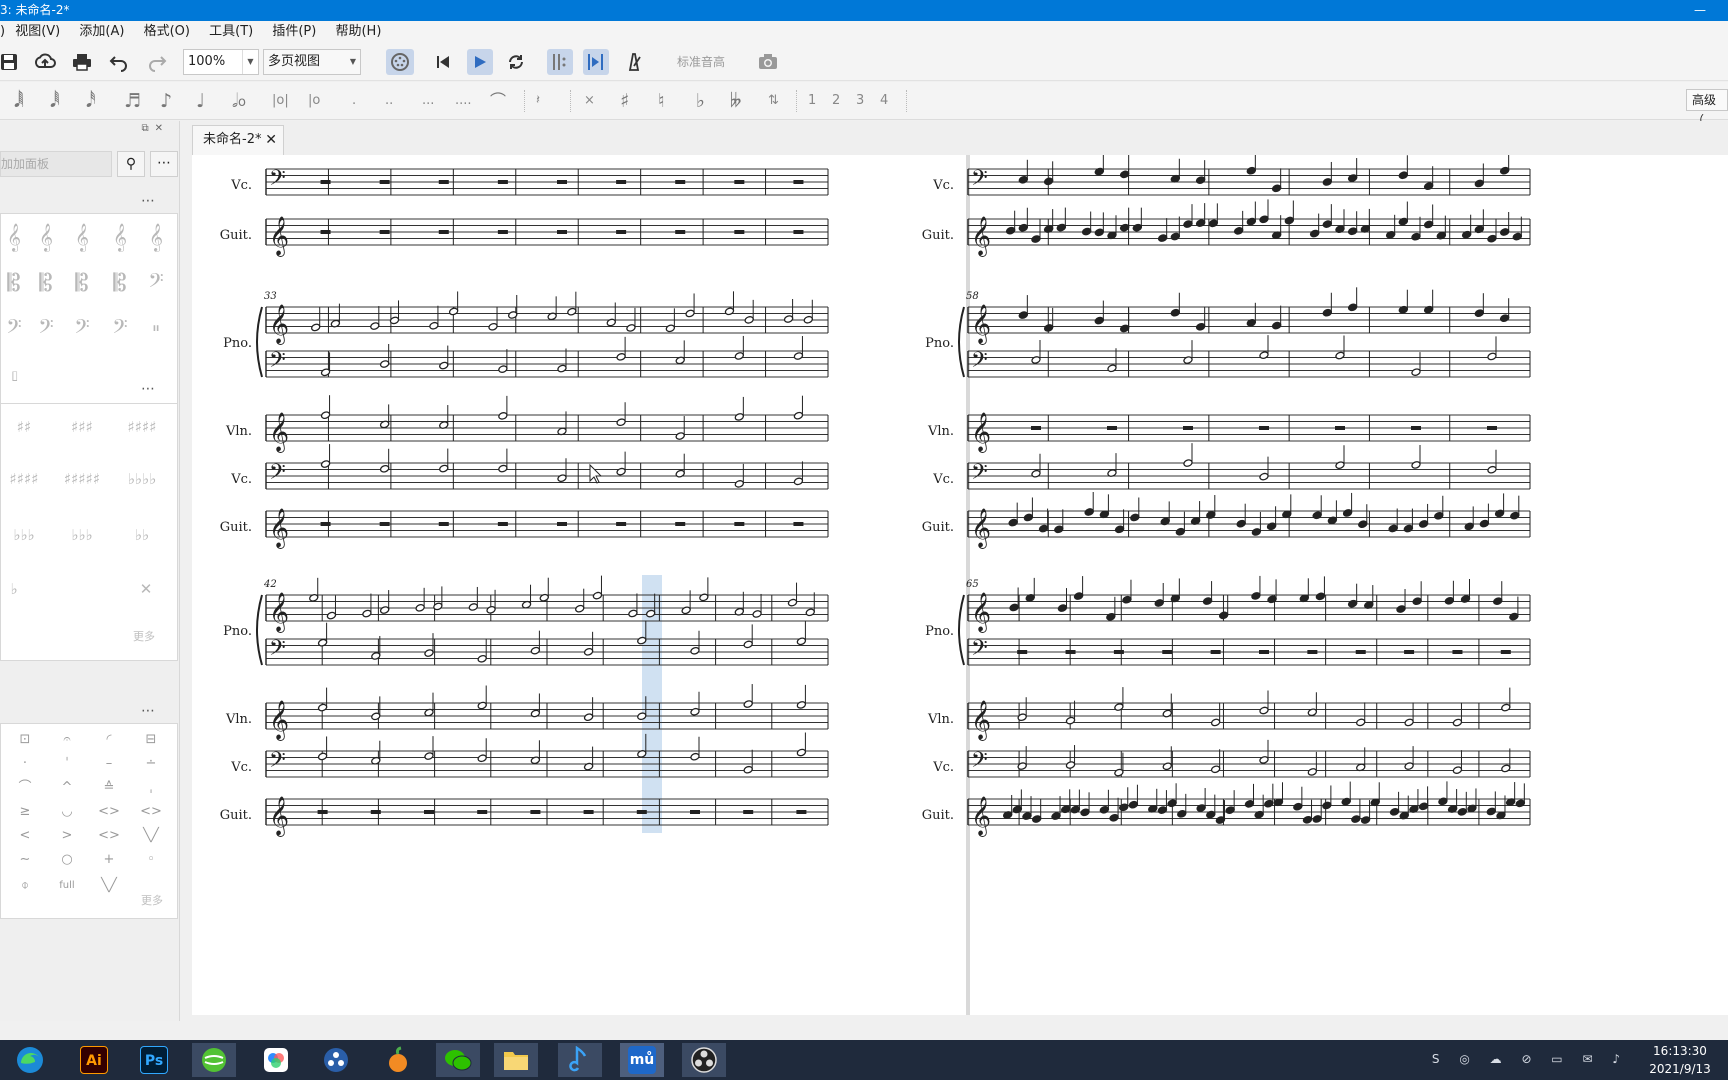 Image resolution: width=1728 pixels, height=1080 pixels. Describe the element at coordinates (398, 1060) in the screenshot. I see `fl-studio-icon` at that location.